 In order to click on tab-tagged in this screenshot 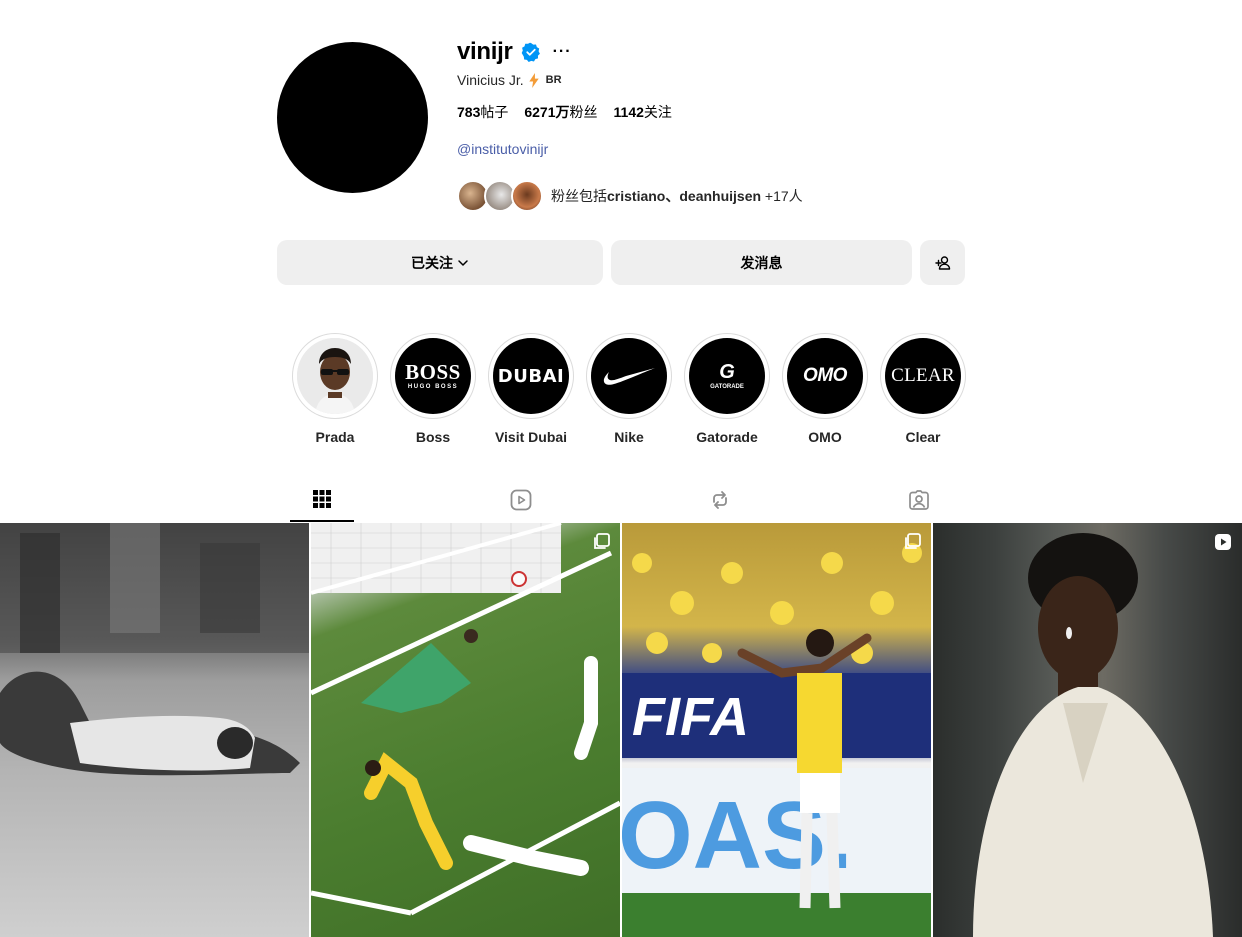, I will do `click(919, 500)`.